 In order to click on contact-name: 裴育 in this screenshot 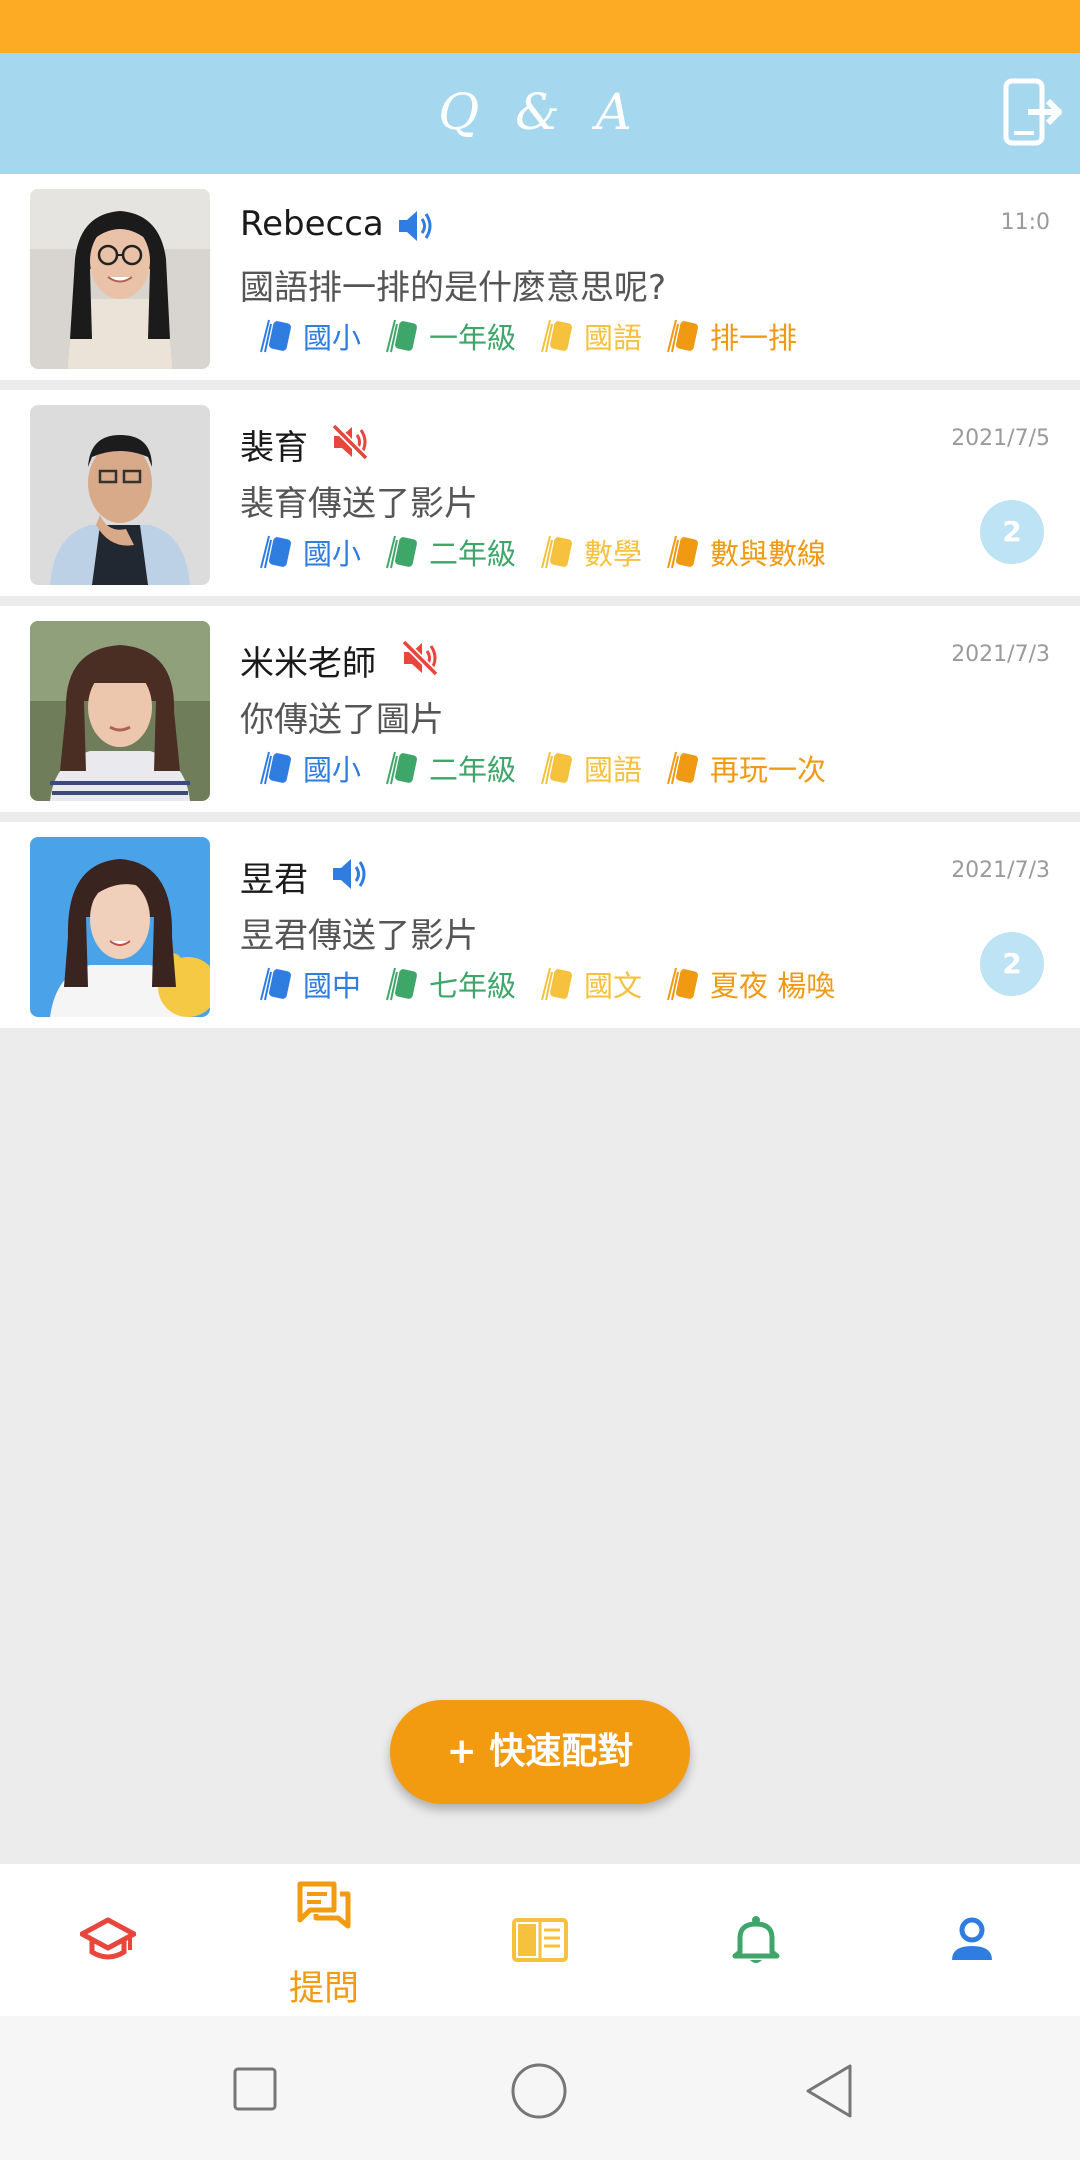, I will do `click(274, 448)`.